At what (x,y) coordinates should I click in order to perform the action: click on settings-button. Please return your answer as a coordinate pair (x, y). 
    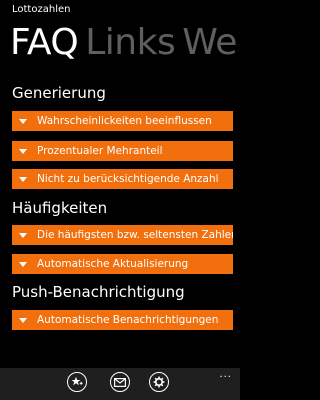
    Looking at the image, I should click on (159, 382).